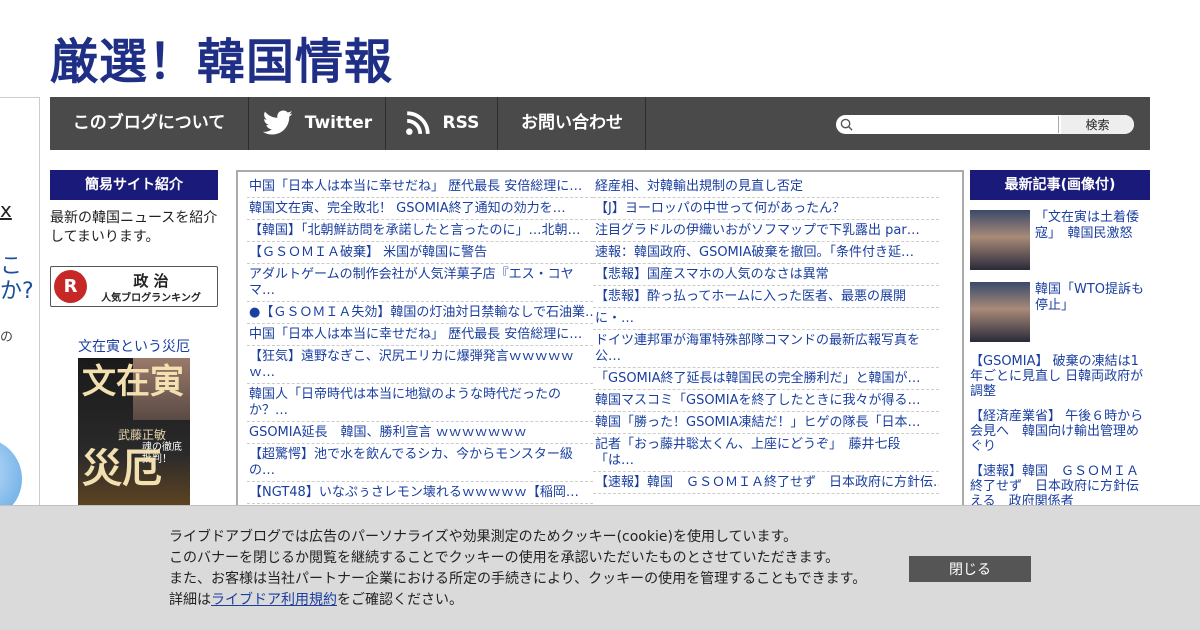 Image resolution: width=1200 pixels, height=630 pixels. I want to click on list-item: GSOMIA延長 韓国、勝利宣言 ｗｗｗｗｗｗｗ, so click(420, 433).